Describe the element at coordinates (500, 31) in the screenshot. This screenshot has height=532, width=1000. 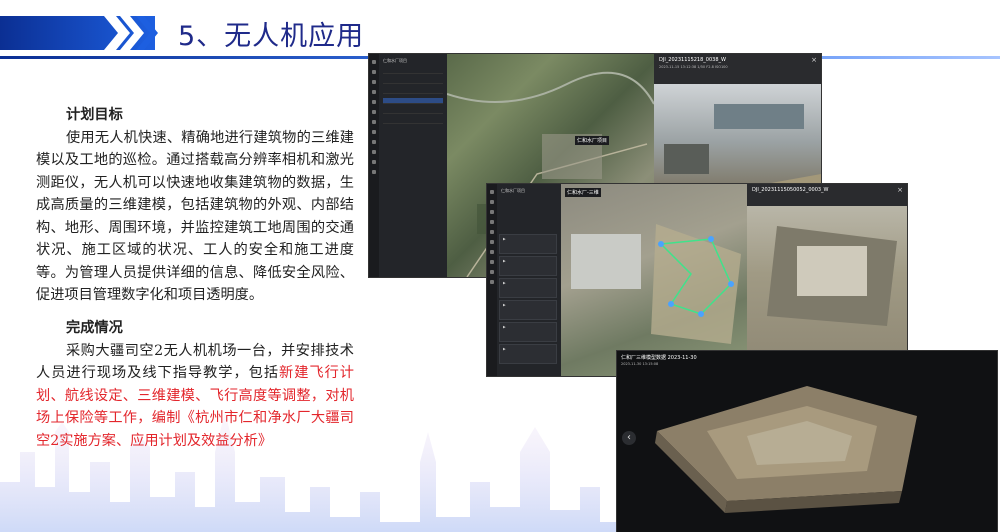
I see `slide-header: 5、无人机应用` at that location.